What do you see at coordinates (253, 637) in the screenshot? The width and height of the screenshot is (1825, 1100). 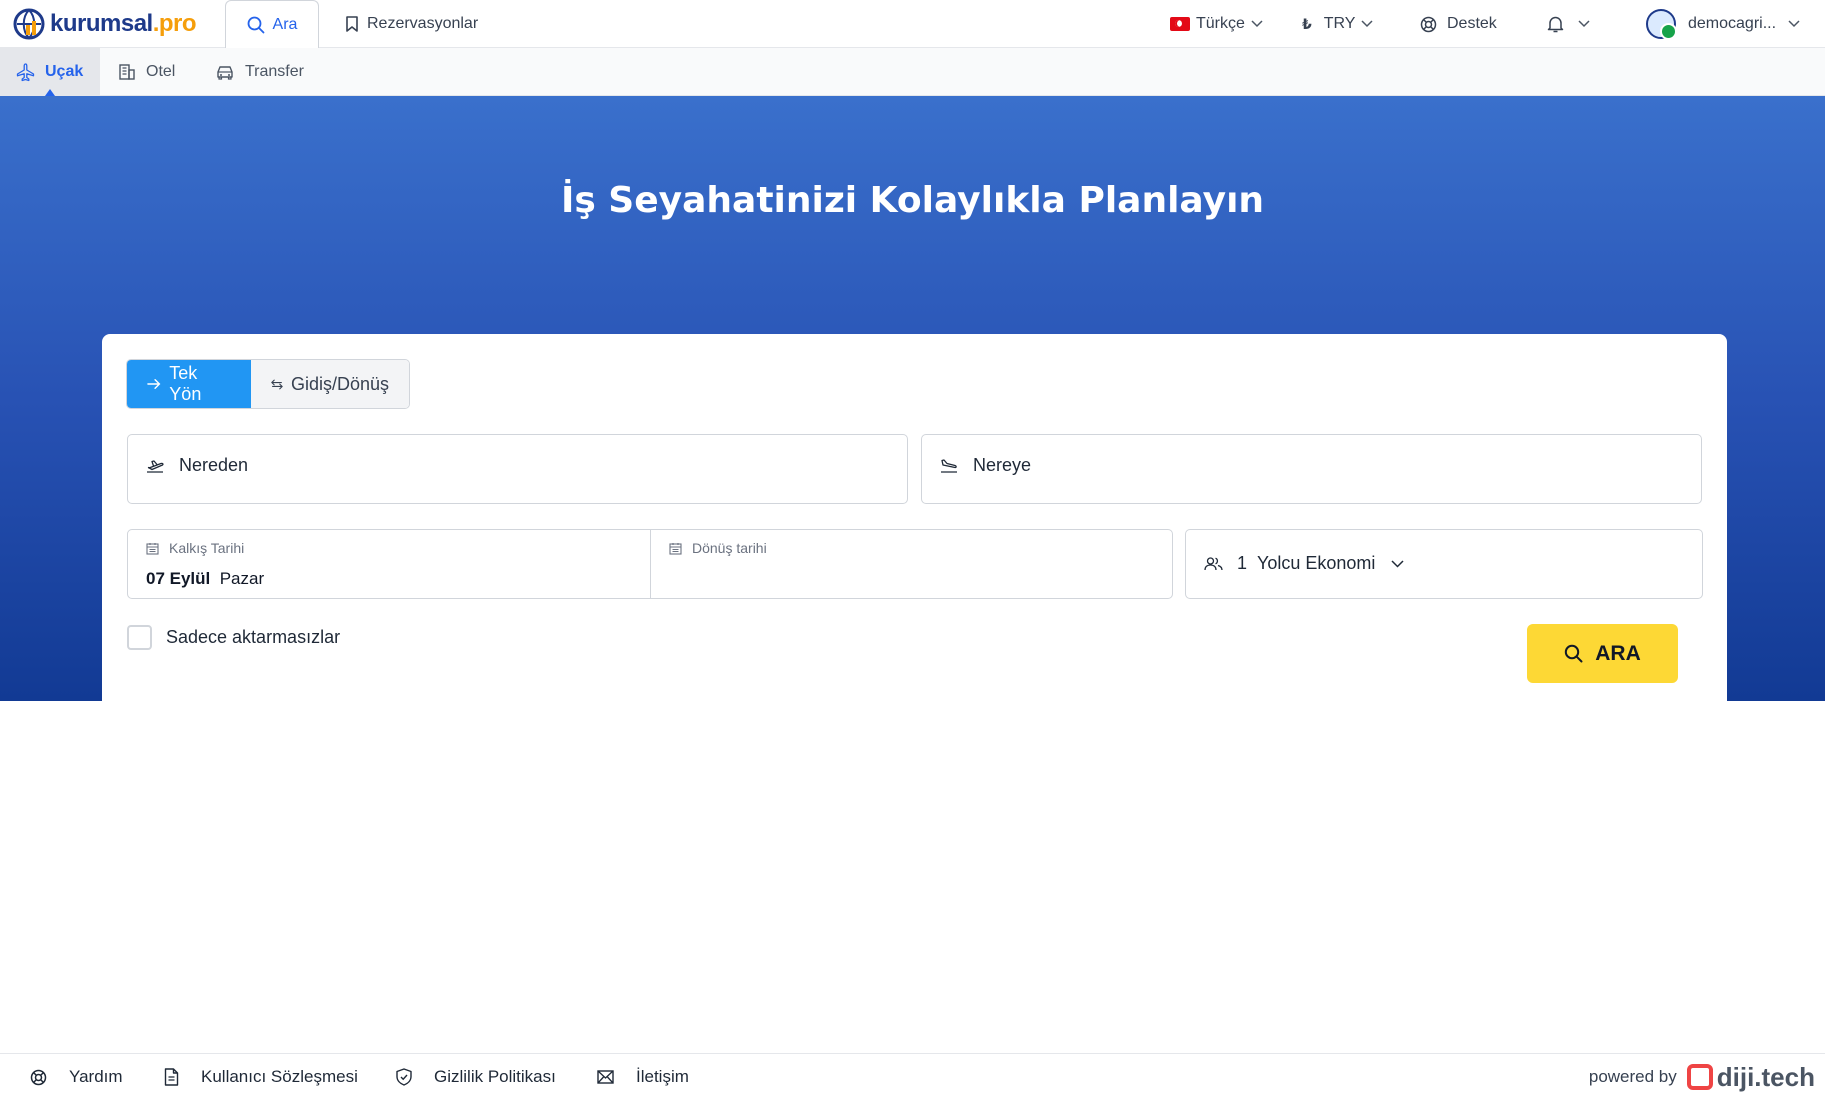 I see `nonstop-label: Sadece aktarmasızlar` at bounding box center [253, 637].